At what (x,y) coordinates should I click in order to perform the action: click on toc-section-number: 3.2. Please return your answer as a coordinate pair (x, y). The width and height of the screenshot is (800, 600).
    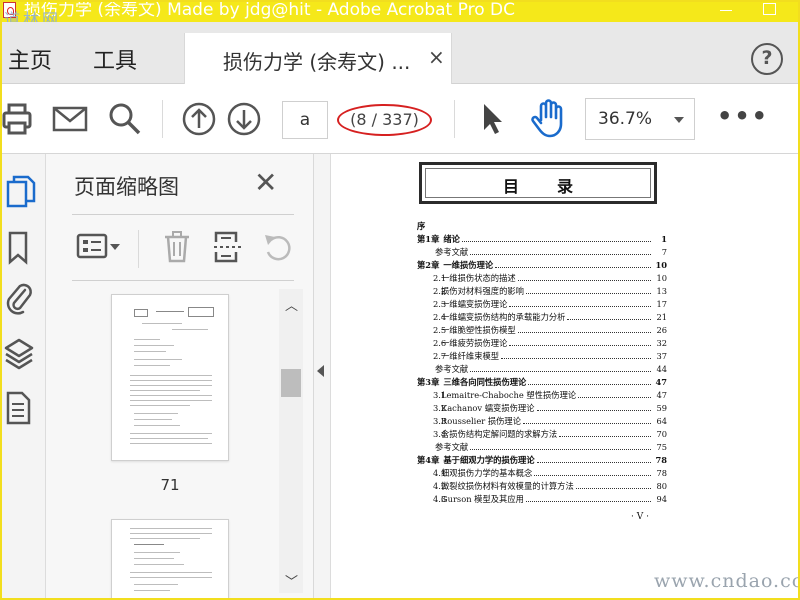
    Looking at the image, I should click on (440, 408).